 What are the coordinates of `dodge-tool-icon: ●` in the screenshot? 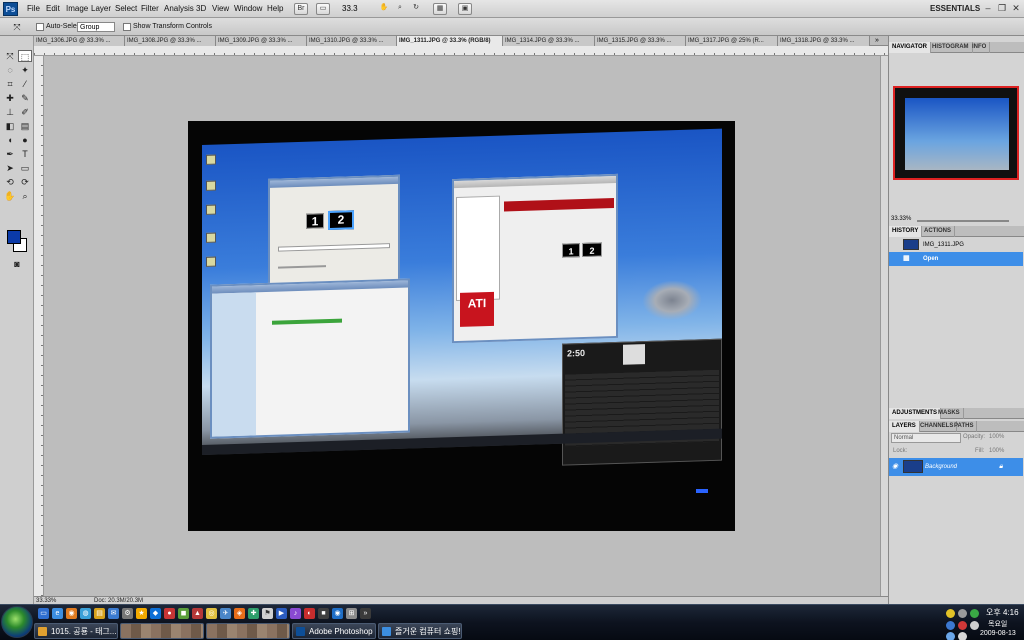 It's located at (25, 140).